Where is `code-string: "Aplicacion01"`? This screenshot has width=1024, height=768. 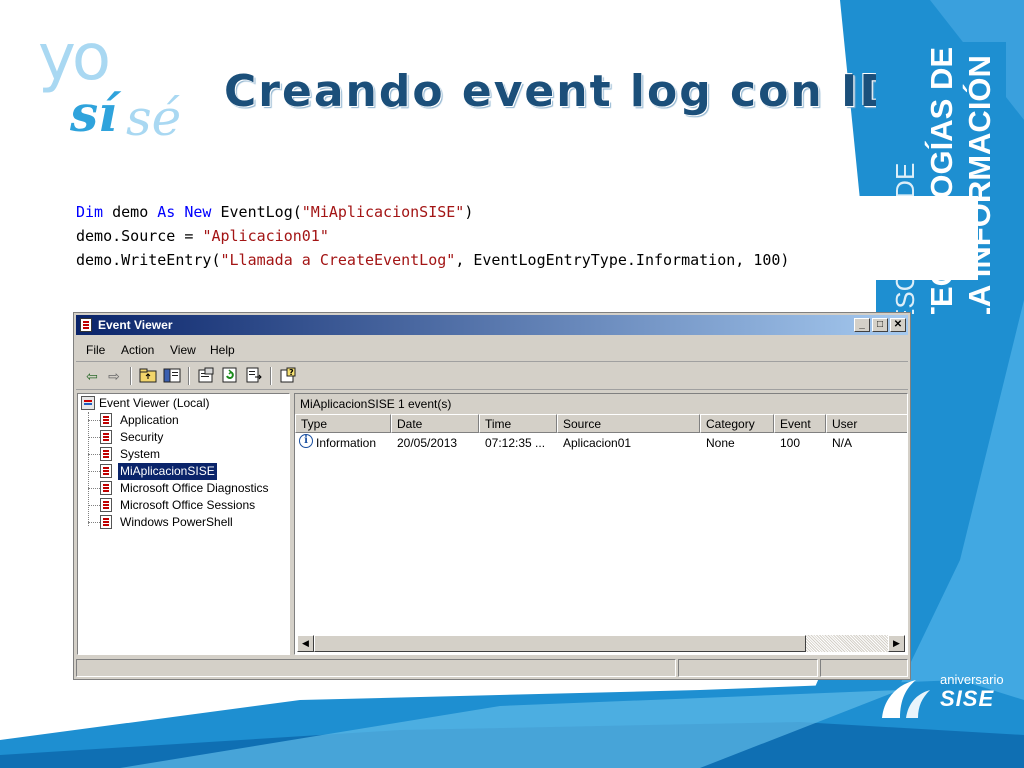 code-string: "Aplicacion01" is located at coordinates (265, 236).